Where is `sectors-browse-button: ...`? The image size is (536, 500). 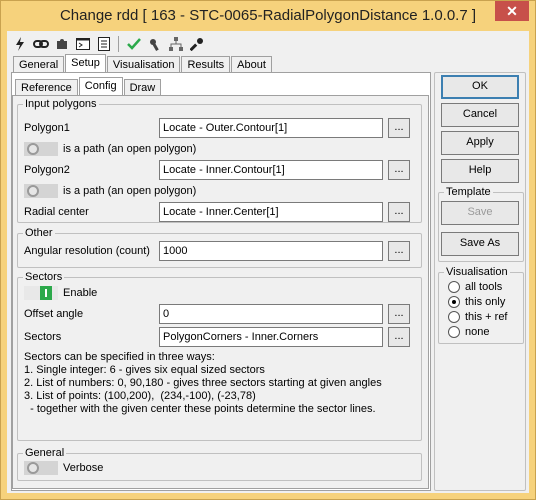 sectors-browse-button: ... is located at coordinates (399, 337).